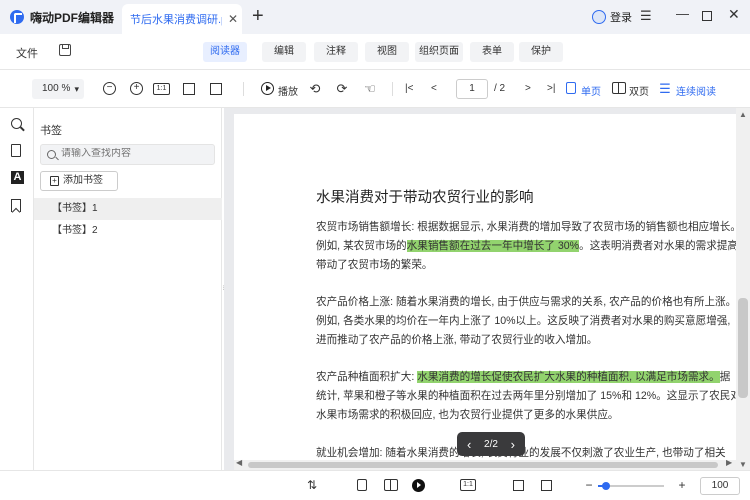  Describe the element at coordinates (665, 89) in the screenshot. I see `continuous-read-icon: ☰` at that location.